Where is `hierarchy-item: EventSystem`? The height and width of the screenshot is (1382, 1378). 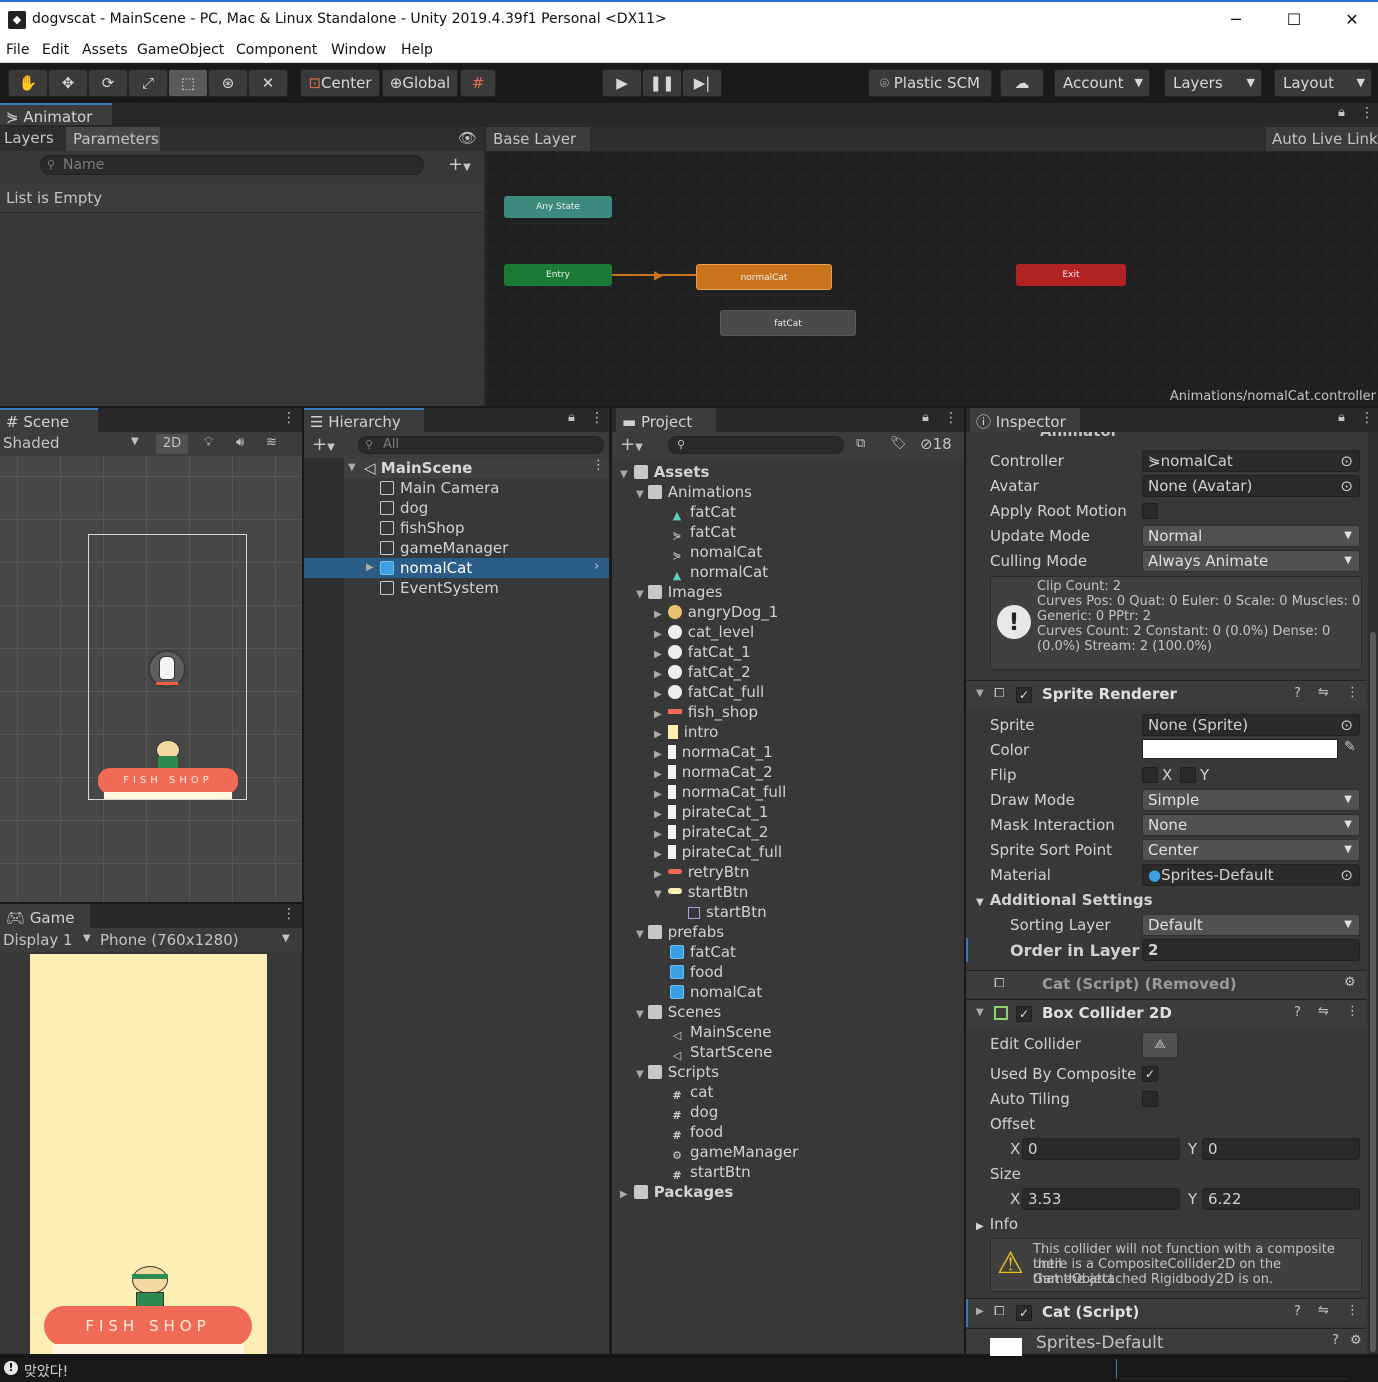
hierarchy-item: EventSystem is located at coordinates (439, 588).